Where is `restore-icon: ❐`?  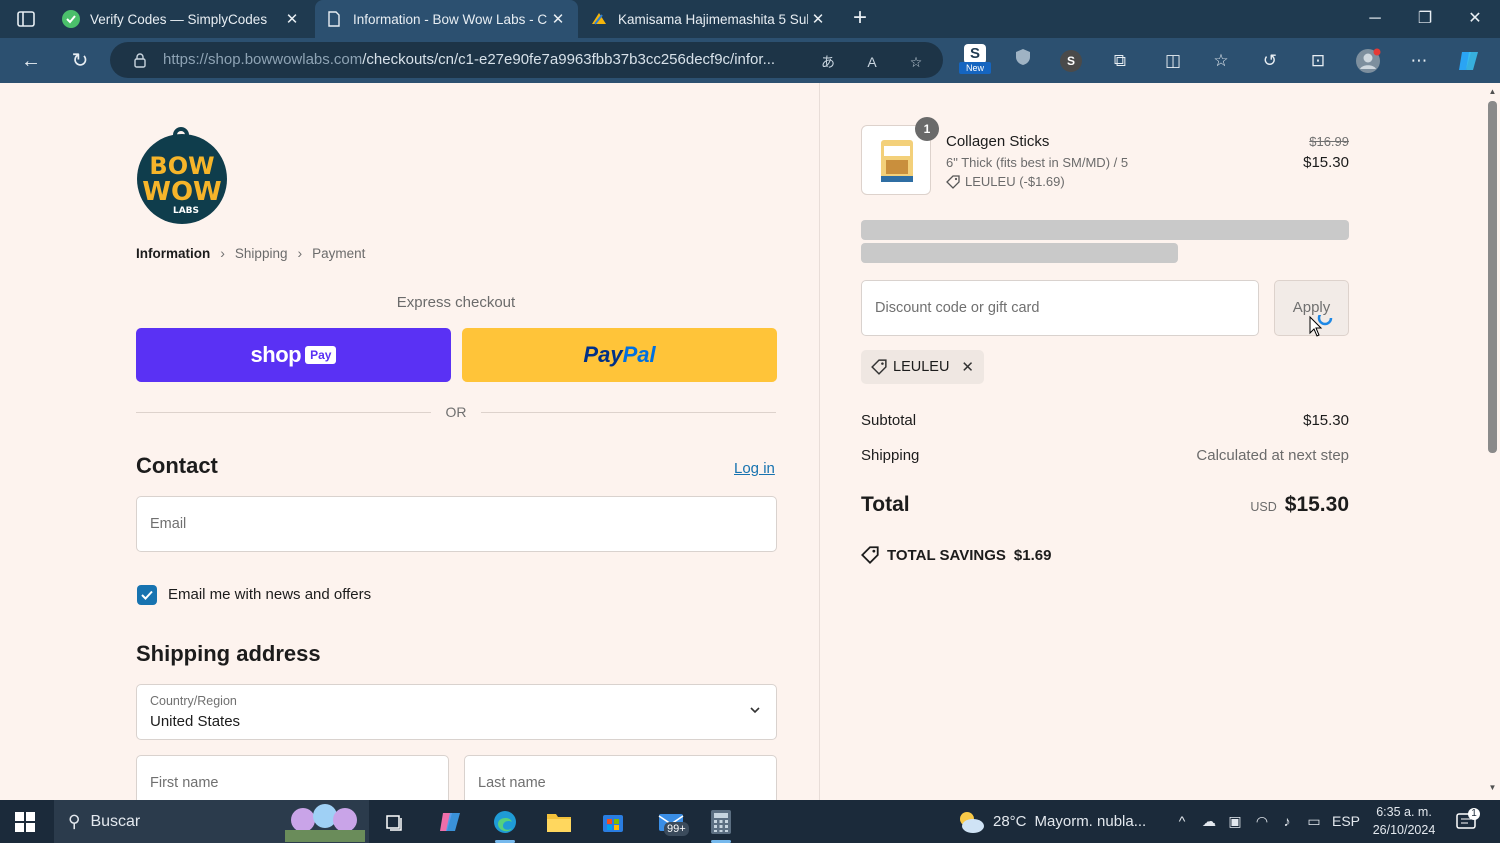 restore-icon: ❐ is located at coordinates (1425, 19).